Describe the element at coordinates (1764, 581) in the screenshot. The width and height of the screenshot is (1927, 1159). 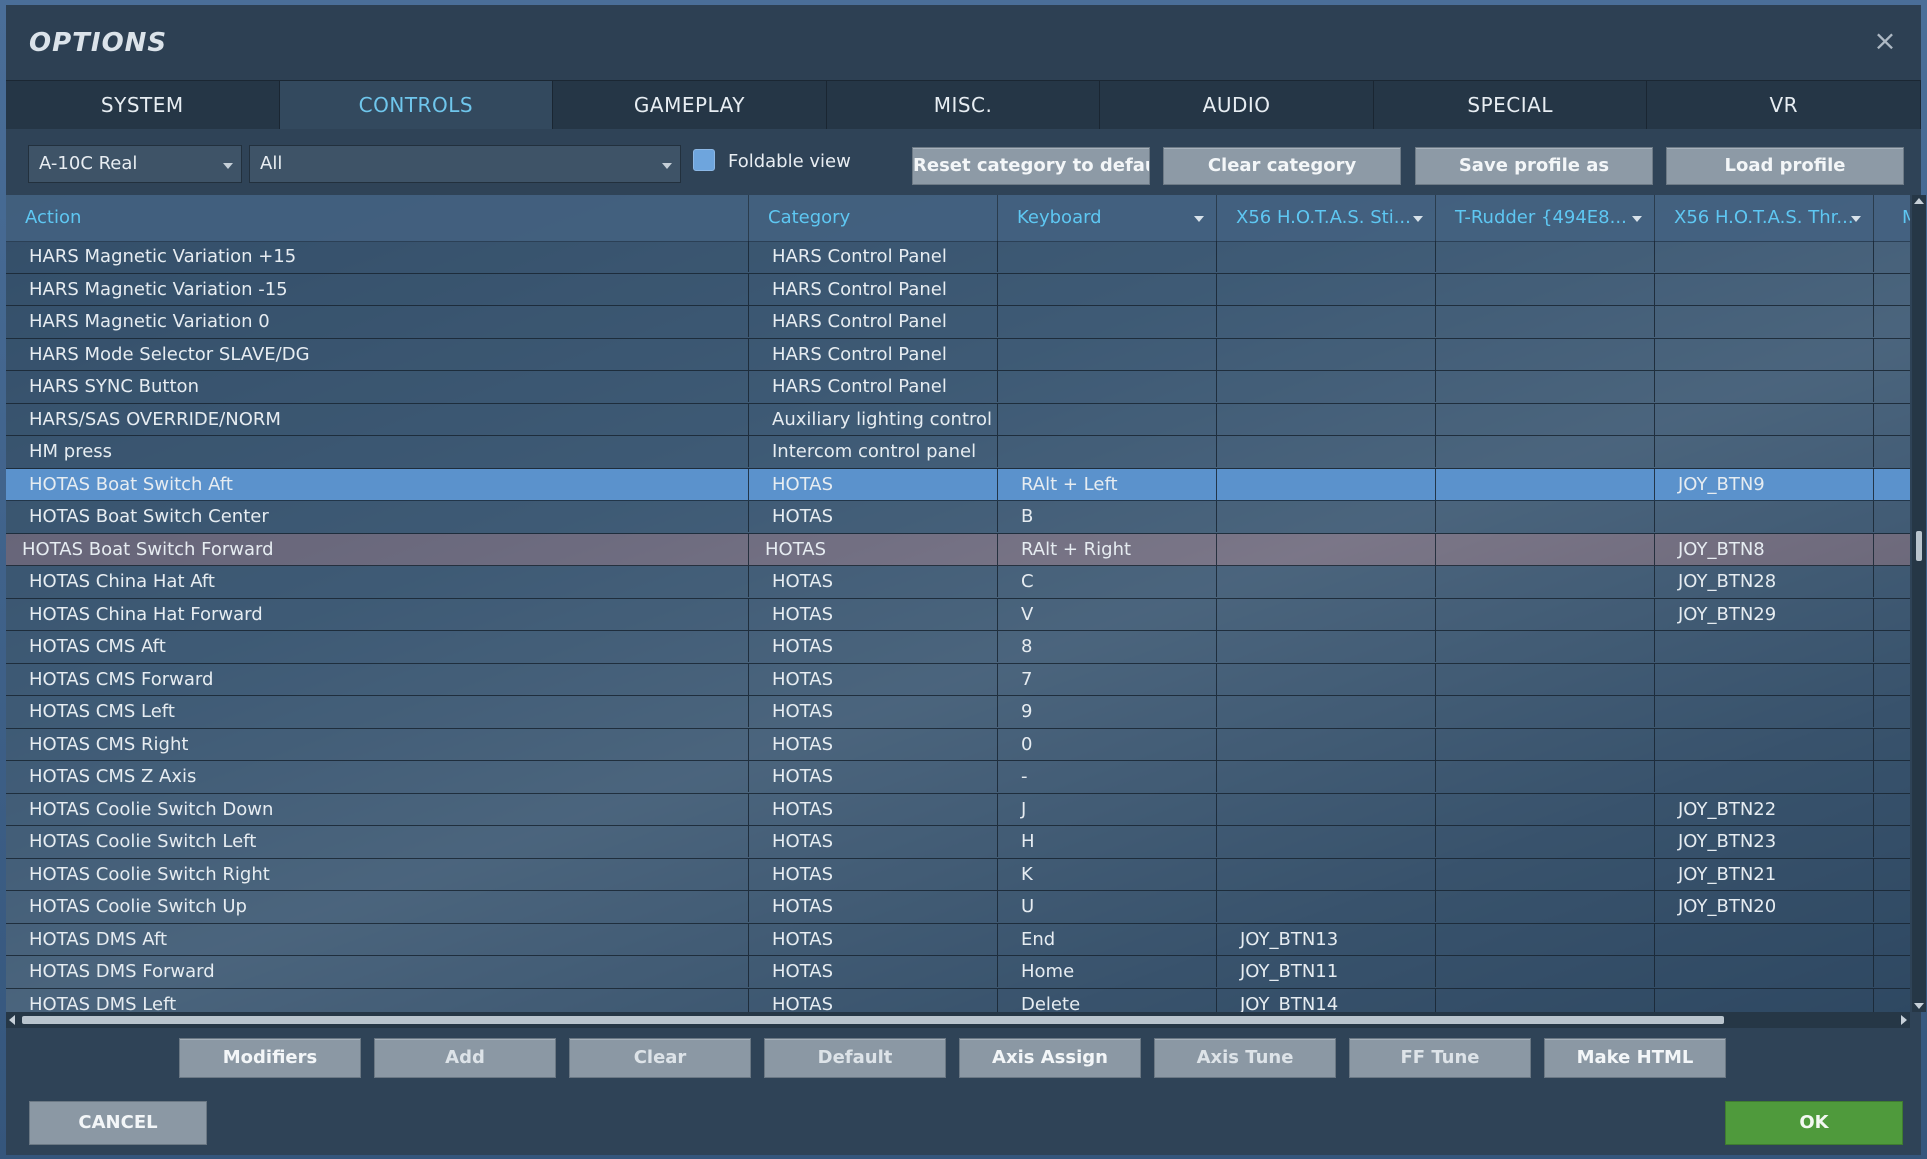
I see `table-cell: JOY_BTN28` at that location.